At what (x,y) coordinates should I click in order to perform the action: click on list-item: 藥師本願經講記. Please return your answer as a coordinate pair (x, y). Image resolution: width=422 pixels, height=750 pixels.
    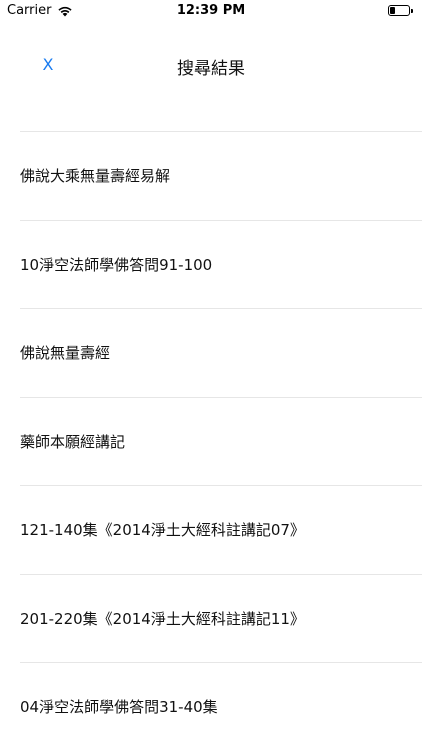
    Looking at the image, I should click on (221, 441).